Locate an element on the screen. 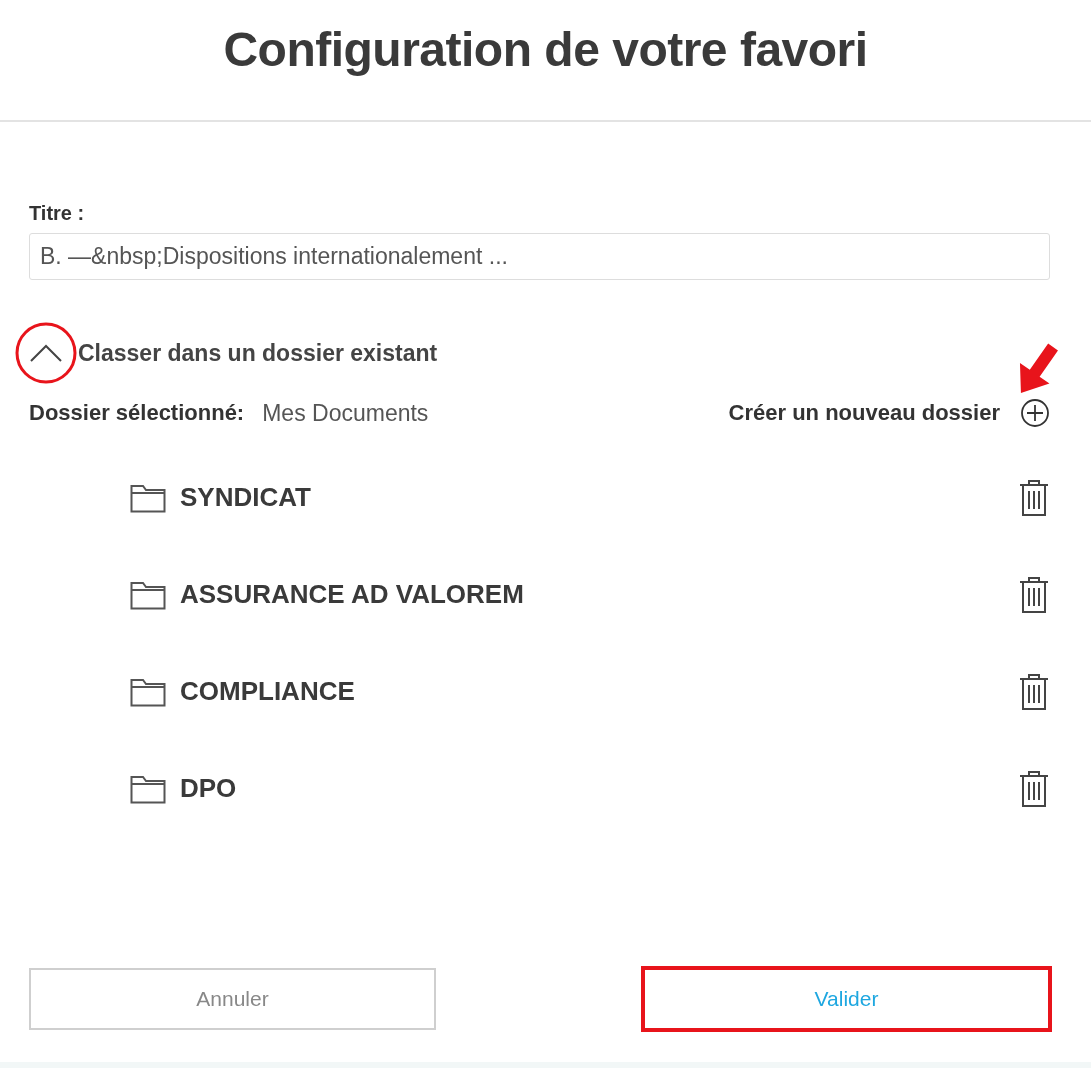 The height and width of the screenshot is (1068, 1091). folder-name: COMPLIANCE is located at coordinates (267, 691).